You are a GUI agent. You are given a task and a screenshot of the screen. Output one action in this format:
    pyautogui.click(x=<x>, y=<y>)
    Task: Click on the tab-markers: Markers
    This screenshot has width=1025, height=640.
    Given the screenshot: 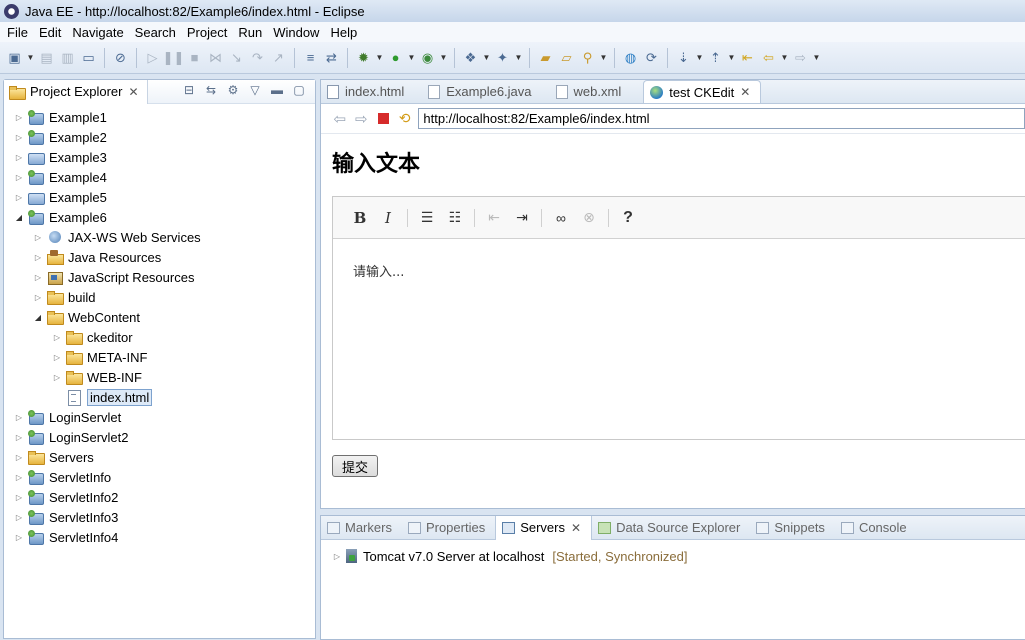 What is the action you would take?
    pyautogui.click(x=361, y=528)
    